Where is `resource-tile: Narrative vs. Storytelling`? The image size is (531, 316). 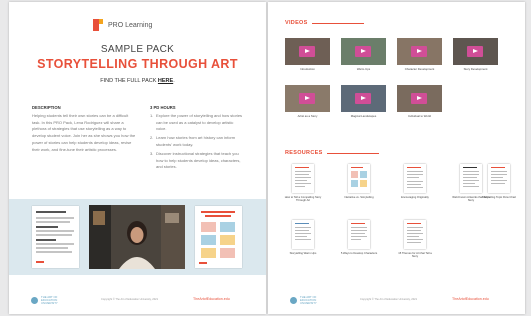 resource-tile: Narrative vs. Storytelling is located at coordinates (359, 181).